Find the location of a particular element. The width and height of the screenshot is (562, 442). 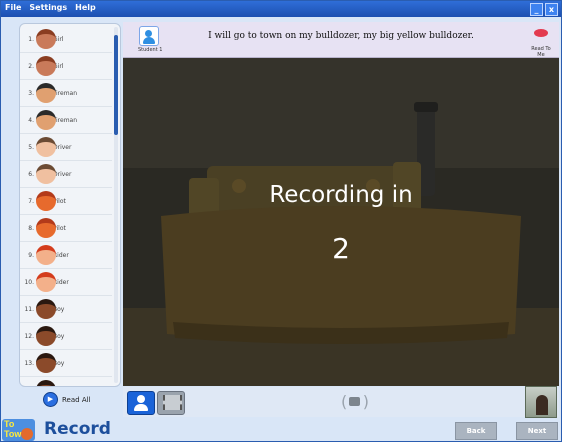

recorder-icon is located at coordinates (354, 401).